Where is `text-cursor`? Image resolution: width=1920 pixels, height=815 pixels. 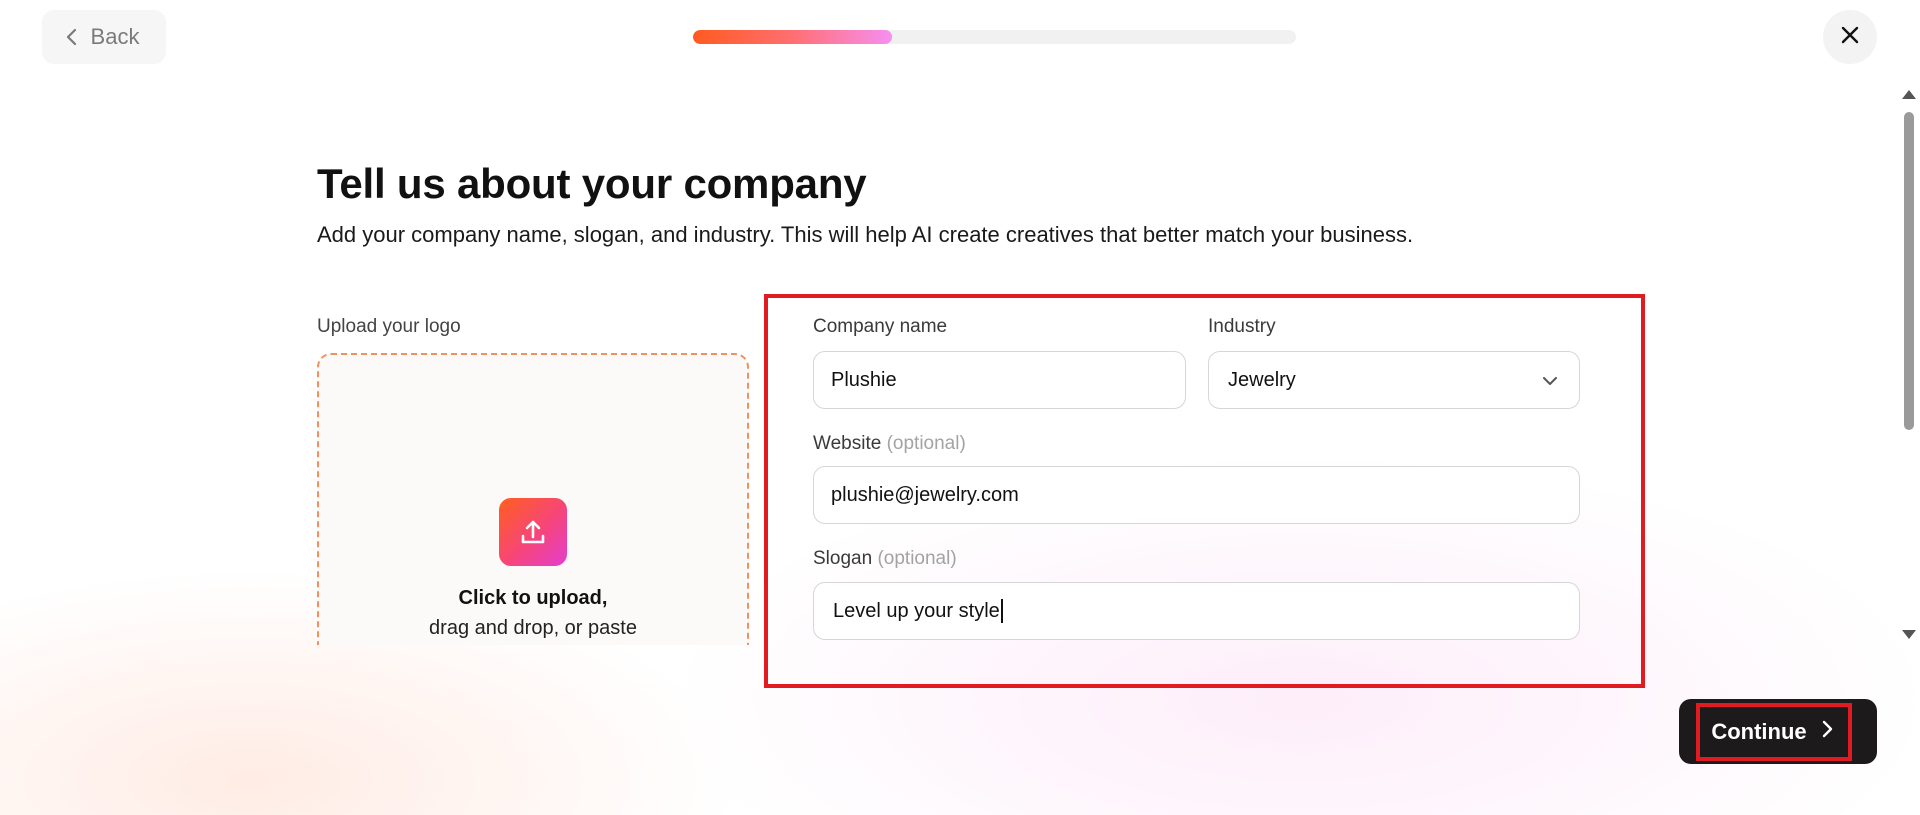 text-cursor is located at coordinates (1001, 611).